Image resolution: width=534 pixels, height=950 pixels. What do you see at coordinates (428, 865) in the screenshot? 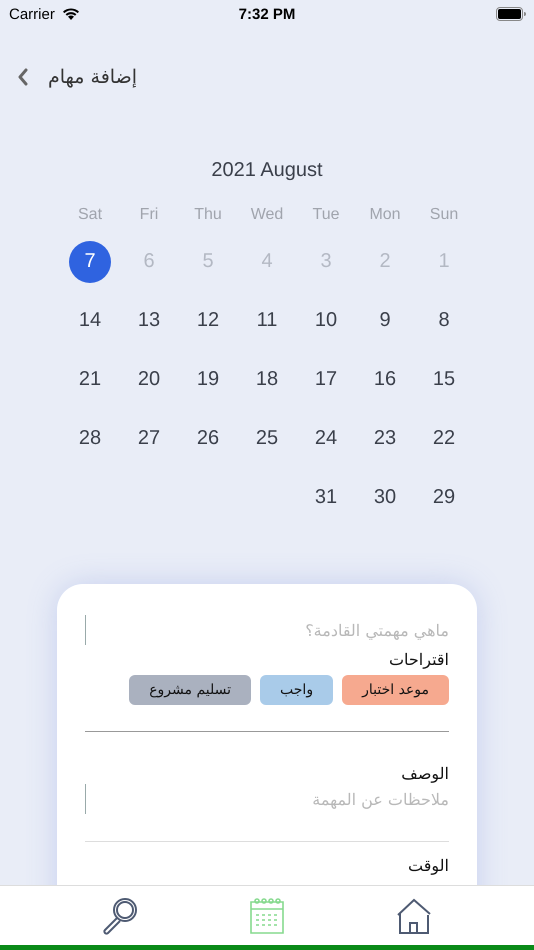
I see `section-label: الوقت` at bounding box center [428, 865].